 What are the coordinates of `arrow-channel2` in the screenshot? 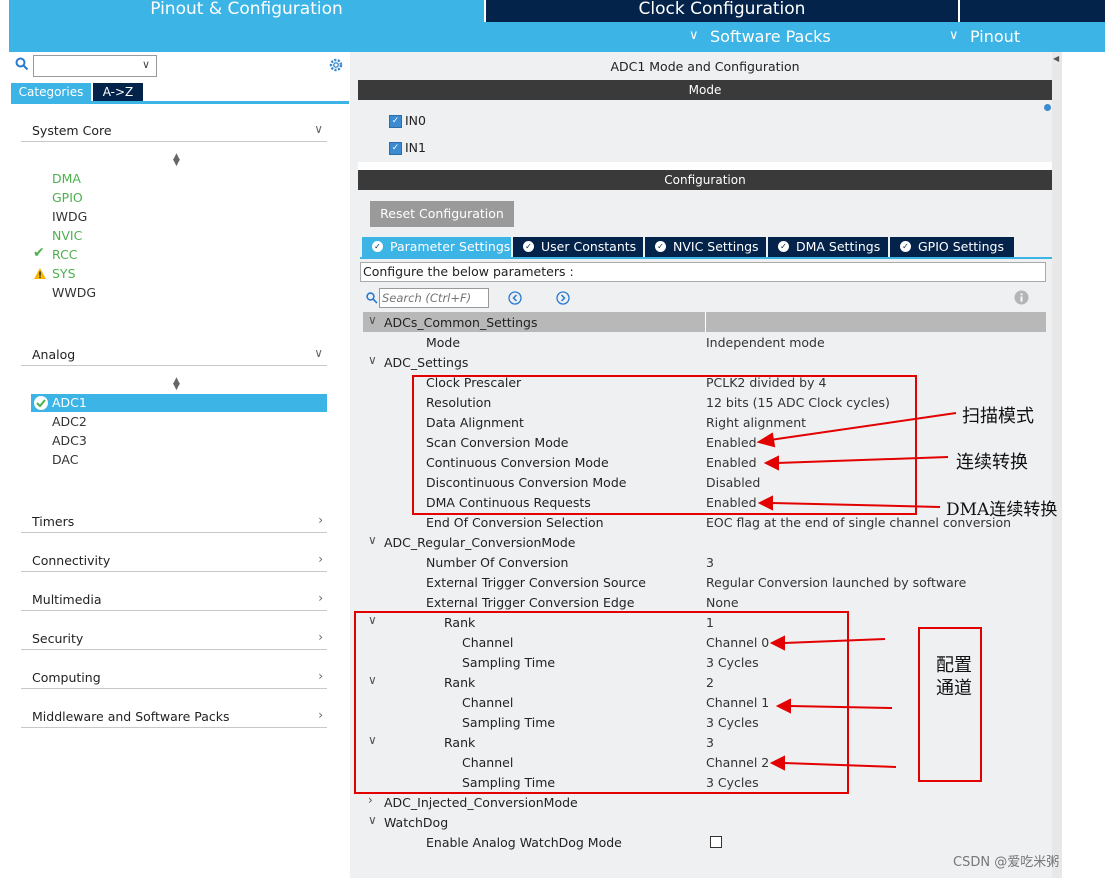 It's located at (840, 765).